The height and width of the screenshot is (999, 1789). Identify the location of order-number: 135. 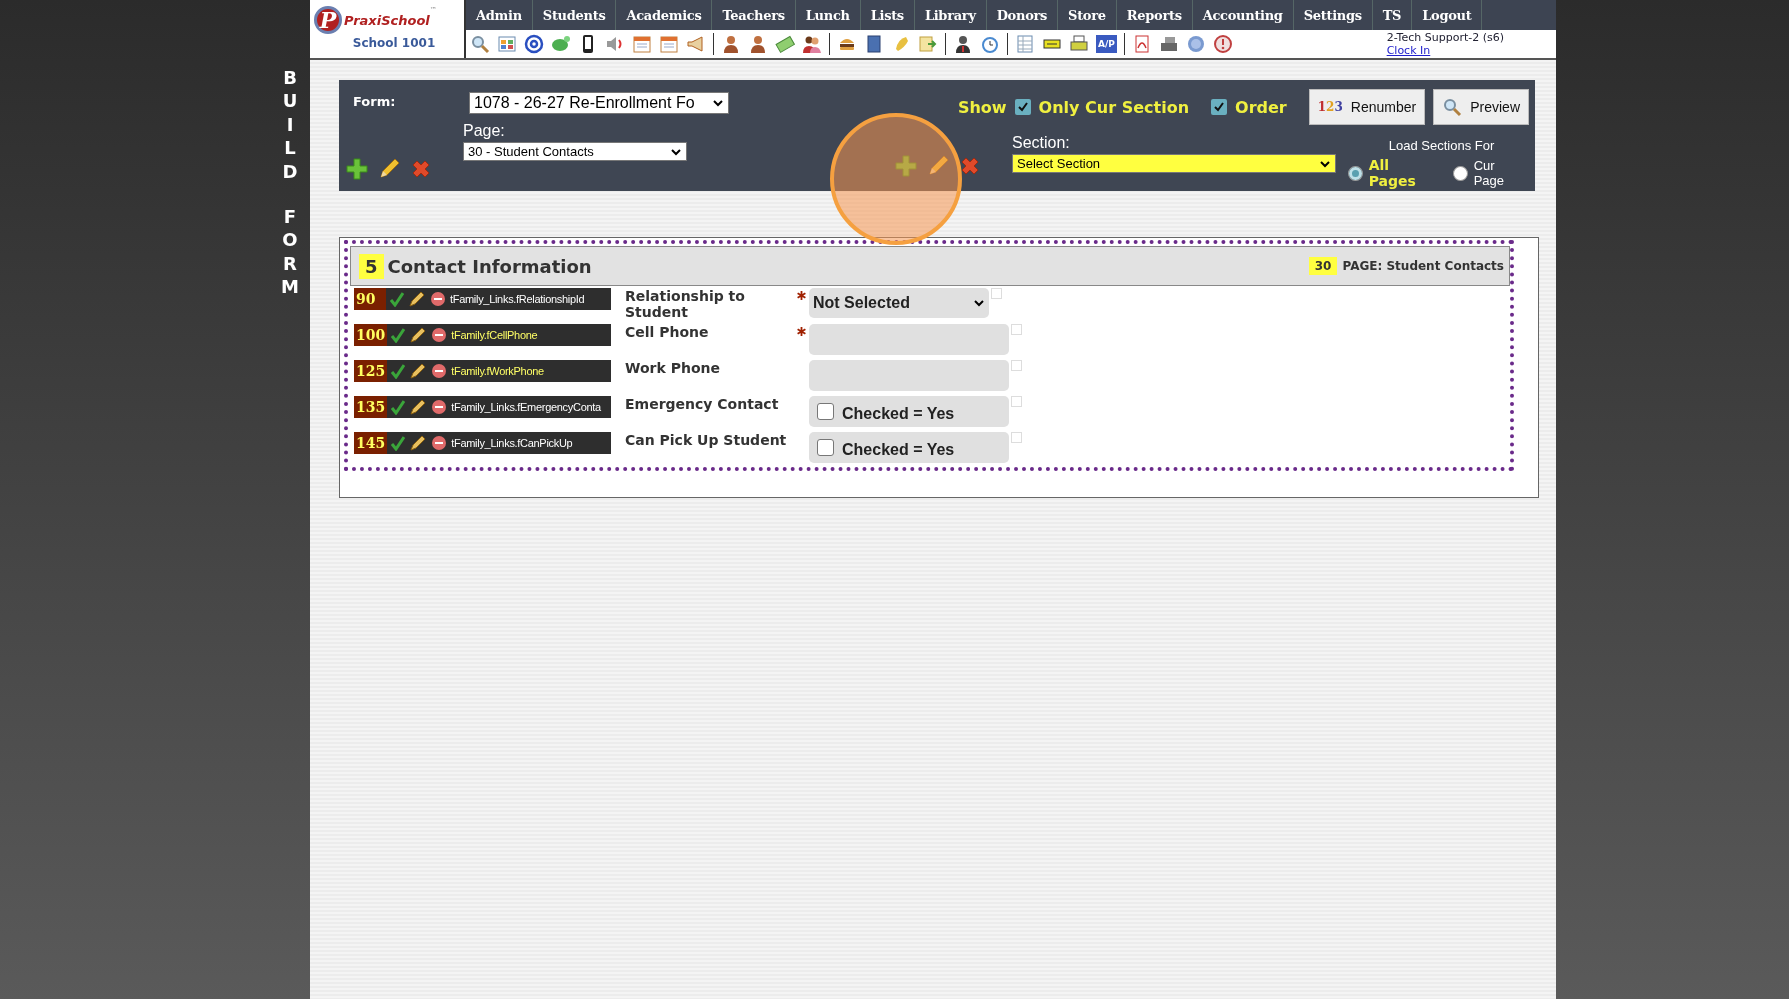
(371, 407).